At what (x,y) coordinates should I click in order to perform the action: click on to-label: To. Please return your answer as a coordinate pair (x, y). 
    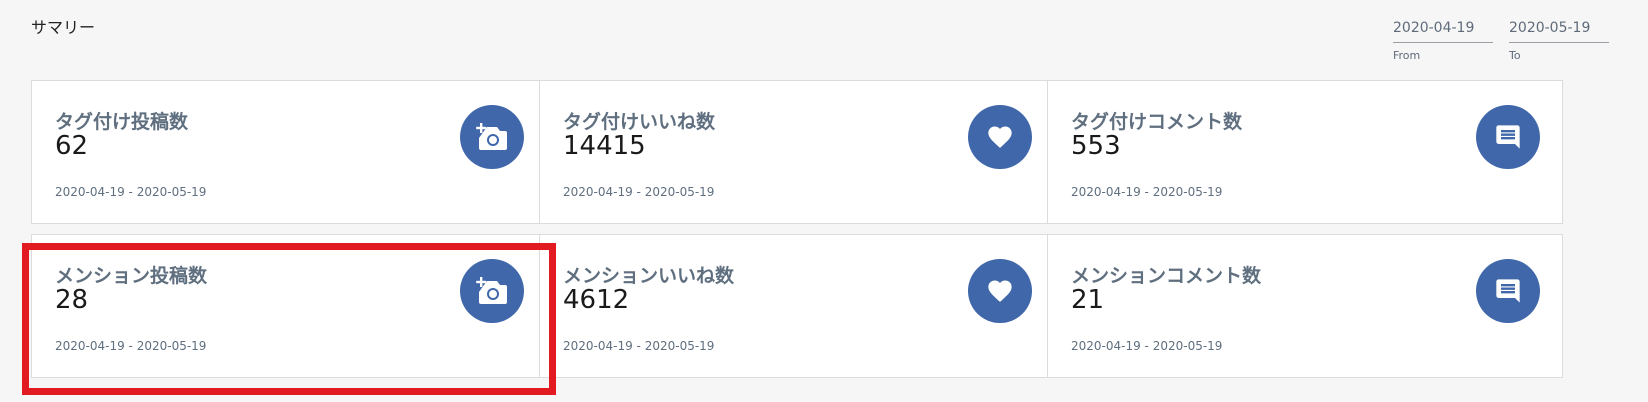
    Looking at the image, I should click on (1515, 55).